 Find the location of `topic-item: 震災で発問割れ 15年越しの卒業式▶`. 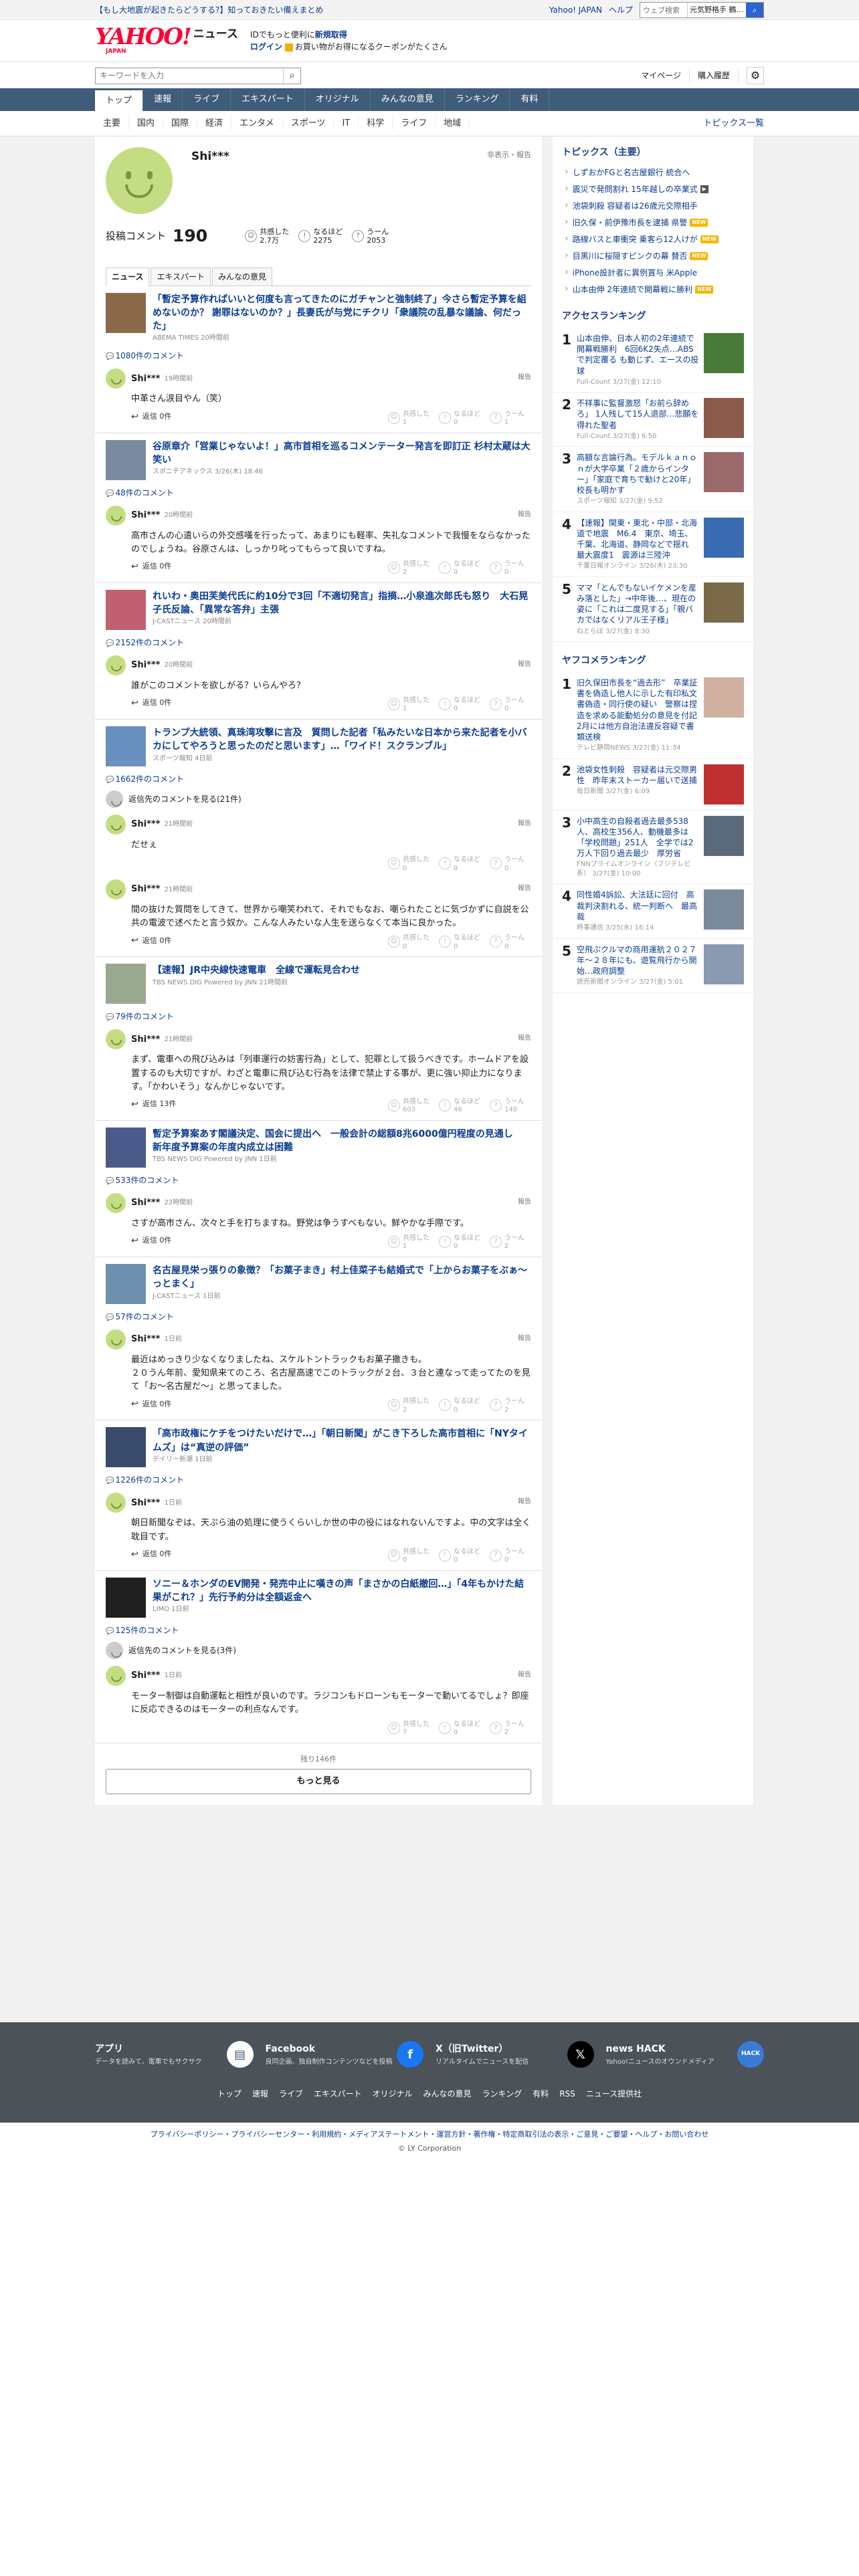

topic-item: 震災で発問割れ 15年越しの卒業式▶ is located at coordinates (653, 189).